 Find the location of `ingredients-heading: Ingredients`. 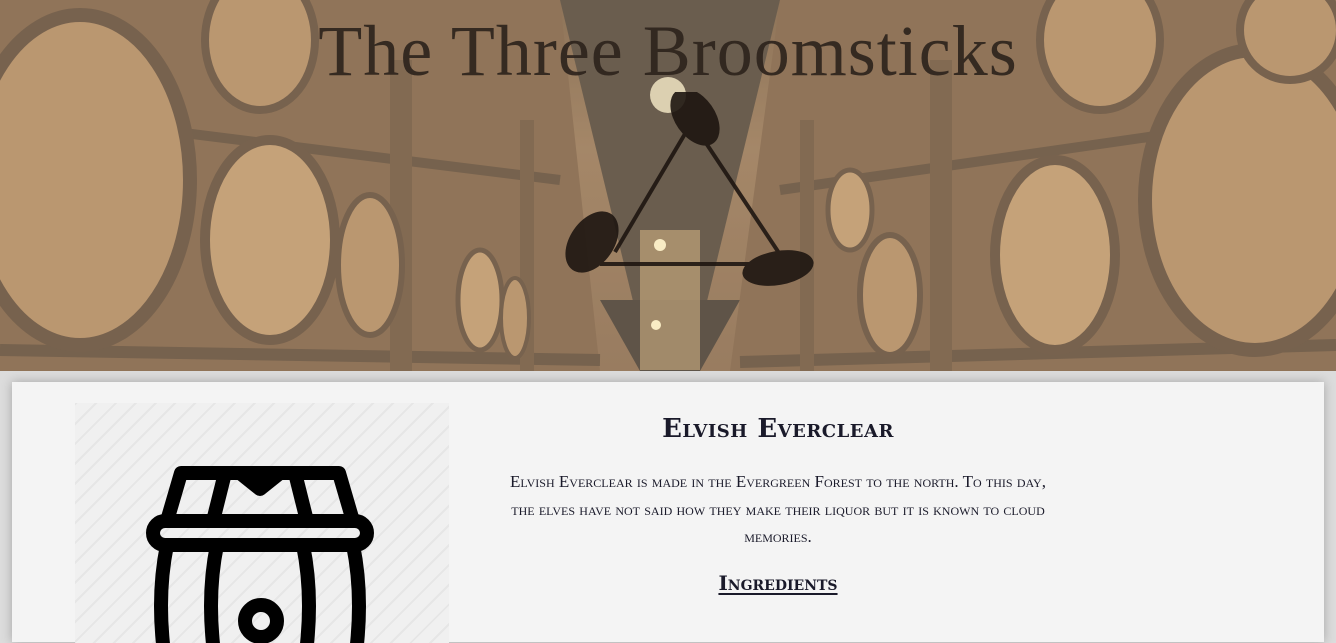

ingredients-heading: Ingredients is located at coordinates (778, 582).